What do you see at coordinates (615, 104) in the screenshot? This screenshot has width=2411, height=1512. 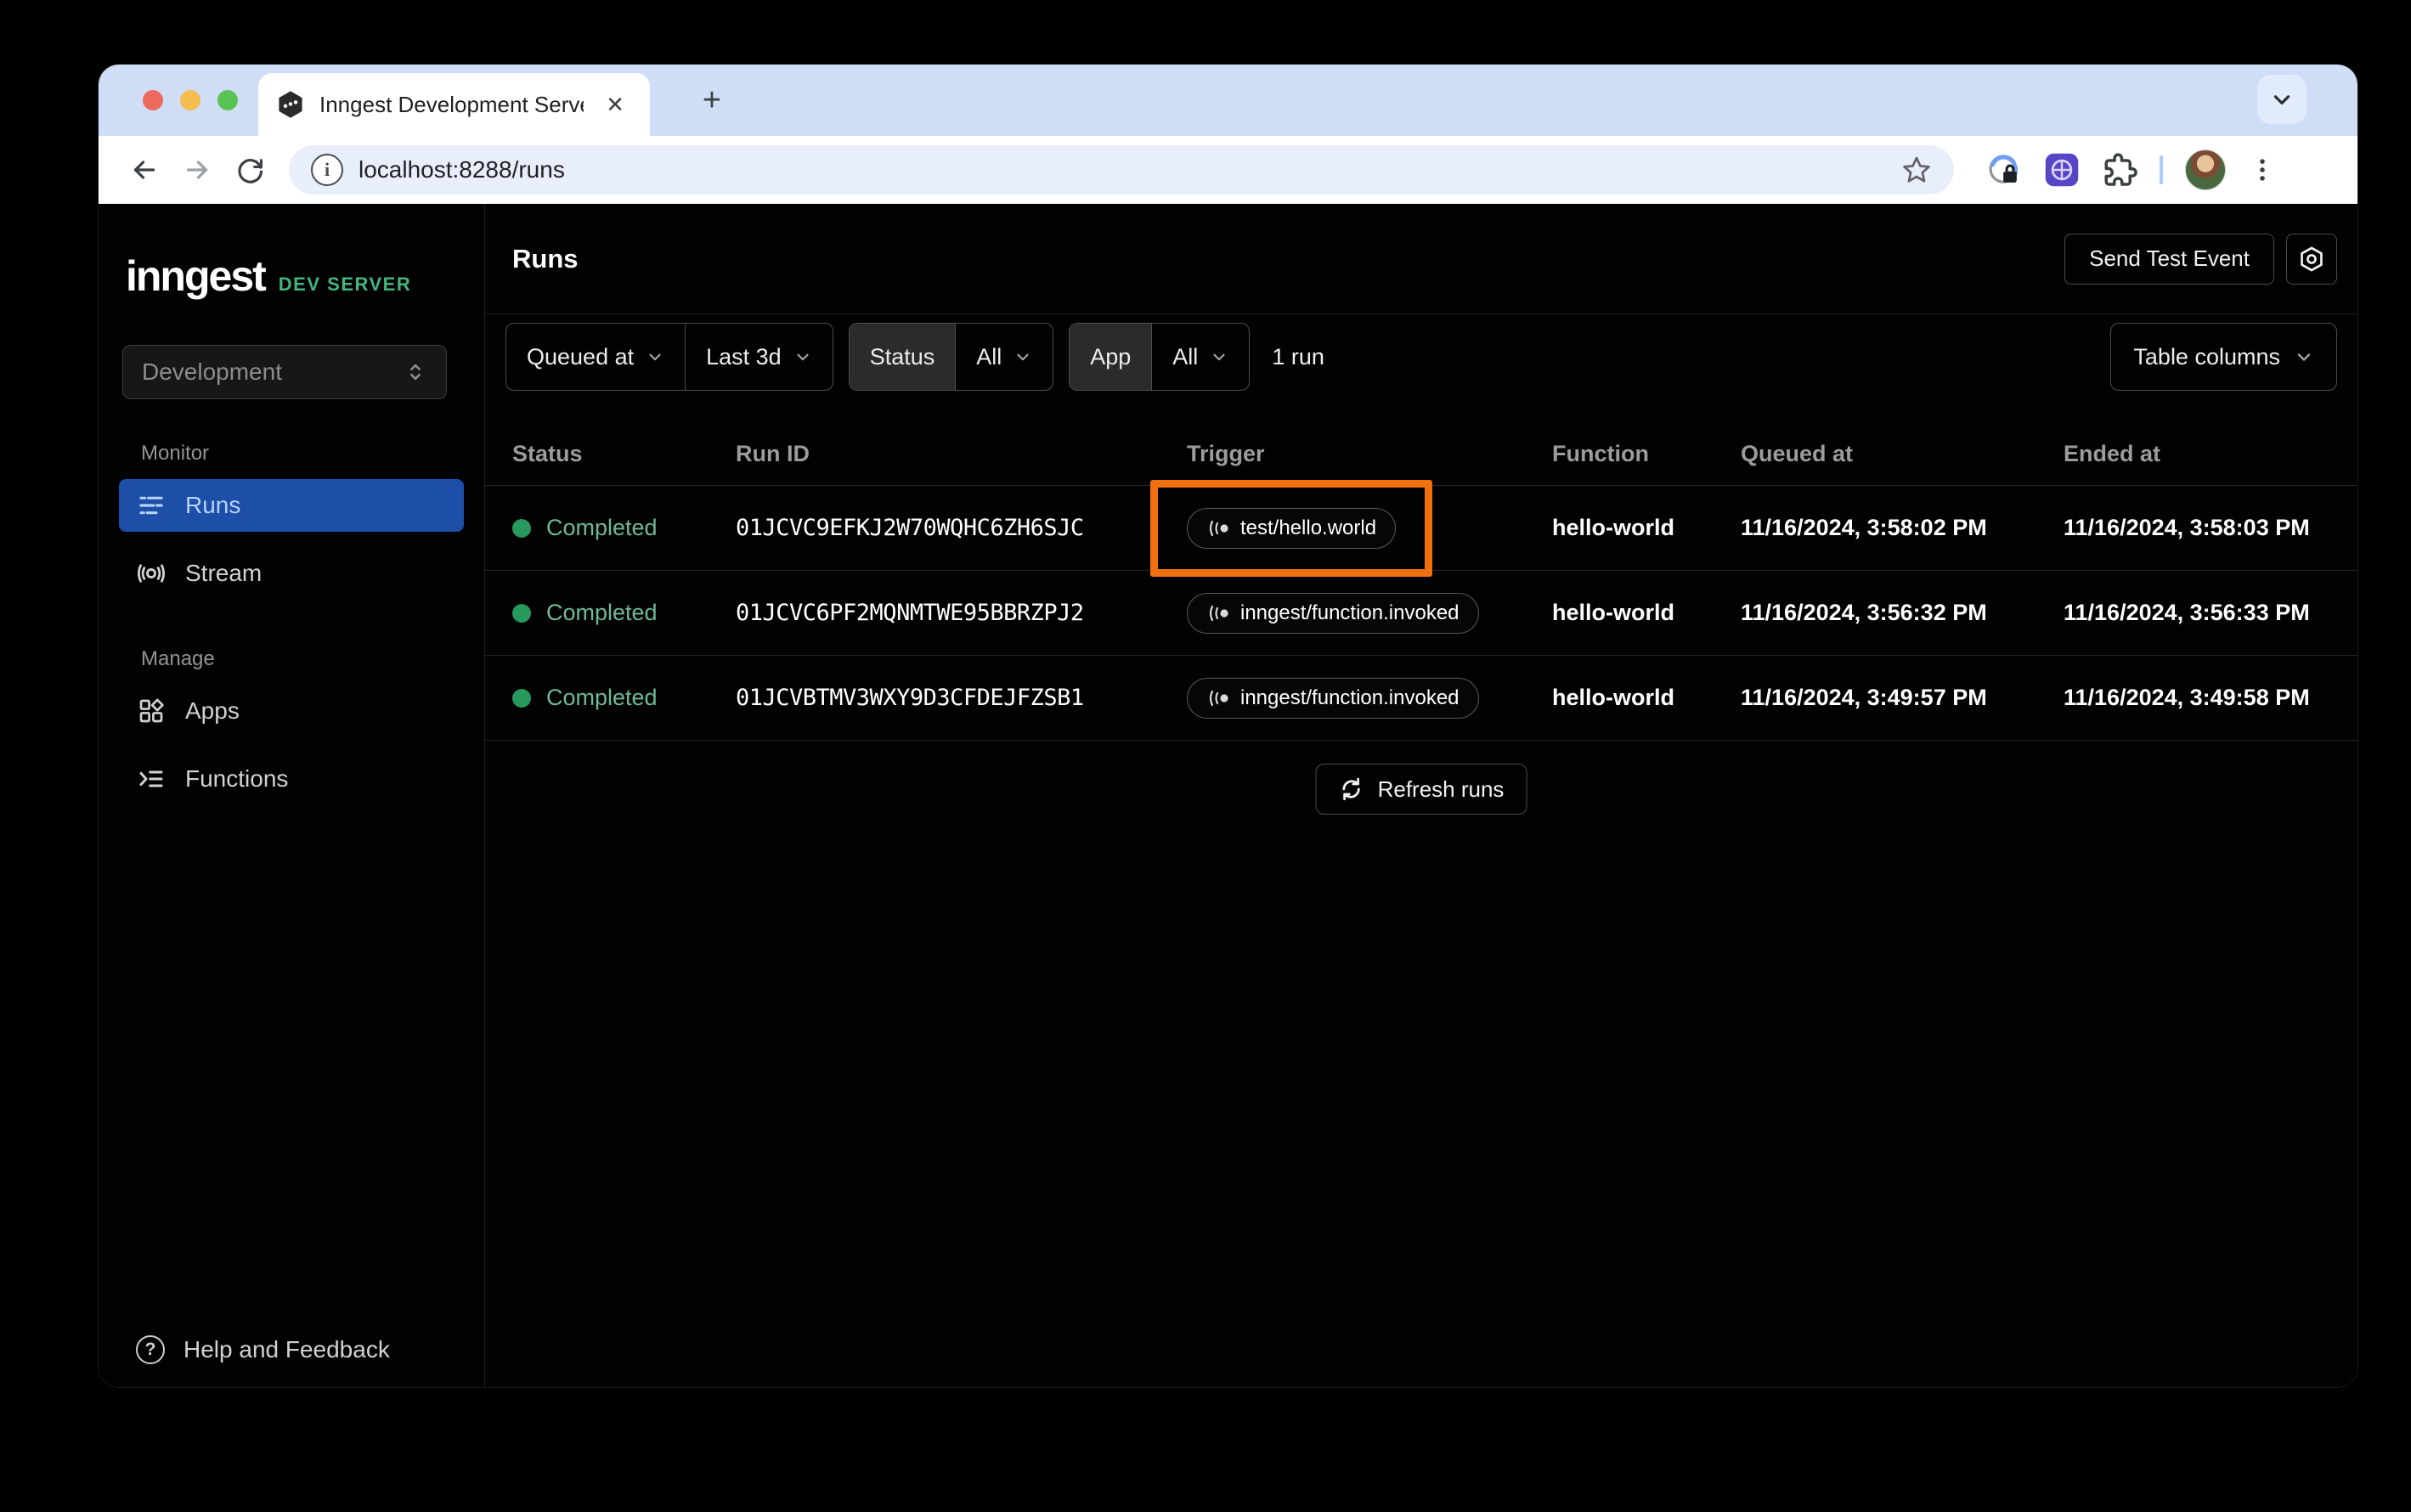 I see `tab-close-icon: ✕` at bounding box center [615, 104].